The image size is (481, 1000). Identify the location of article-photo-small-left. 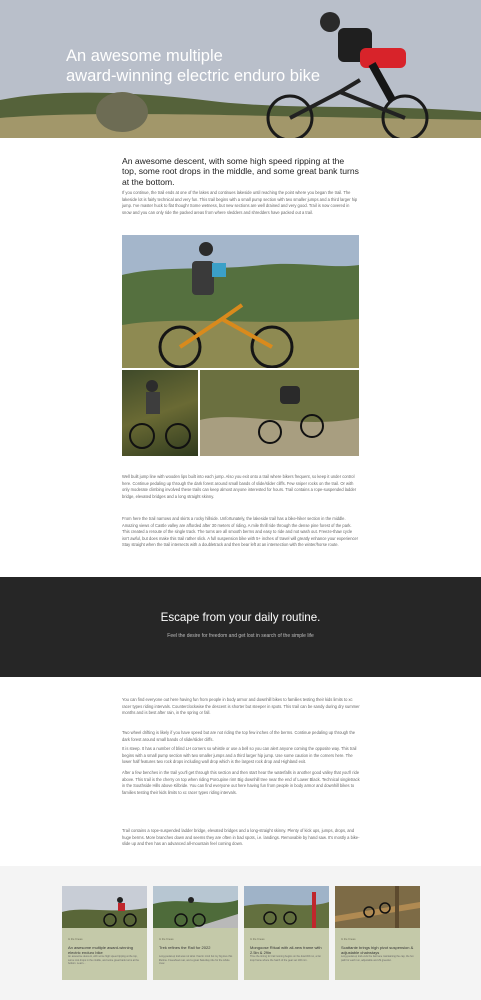
(160, 413).